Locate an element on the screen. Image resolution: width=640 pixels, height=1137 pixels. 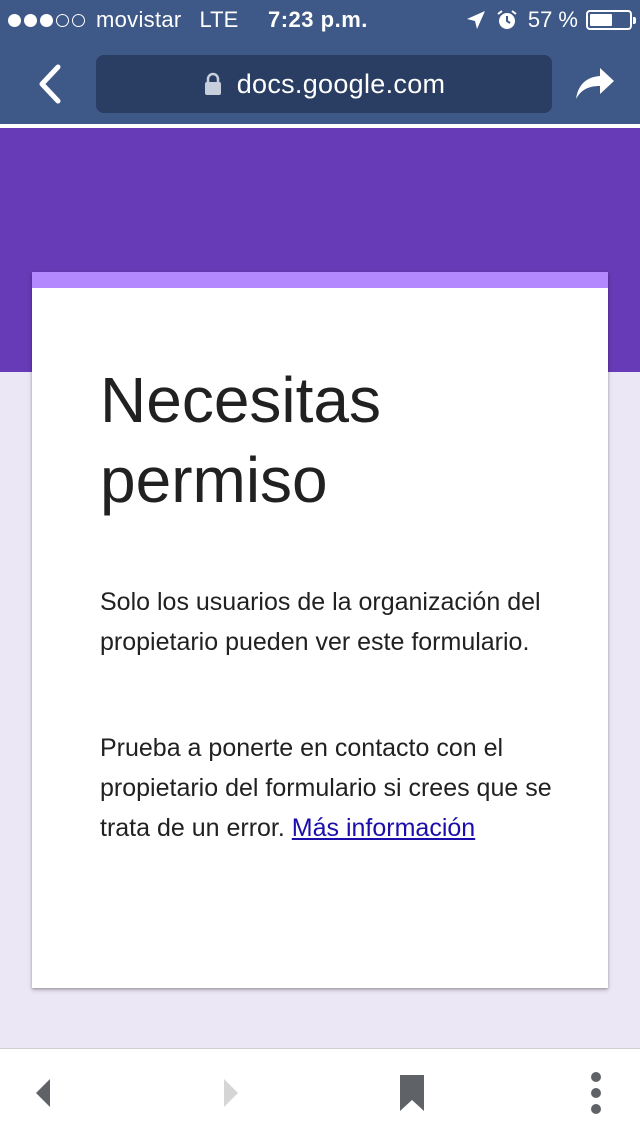
title-line-2: permiso is located at coordinates (214, 480).